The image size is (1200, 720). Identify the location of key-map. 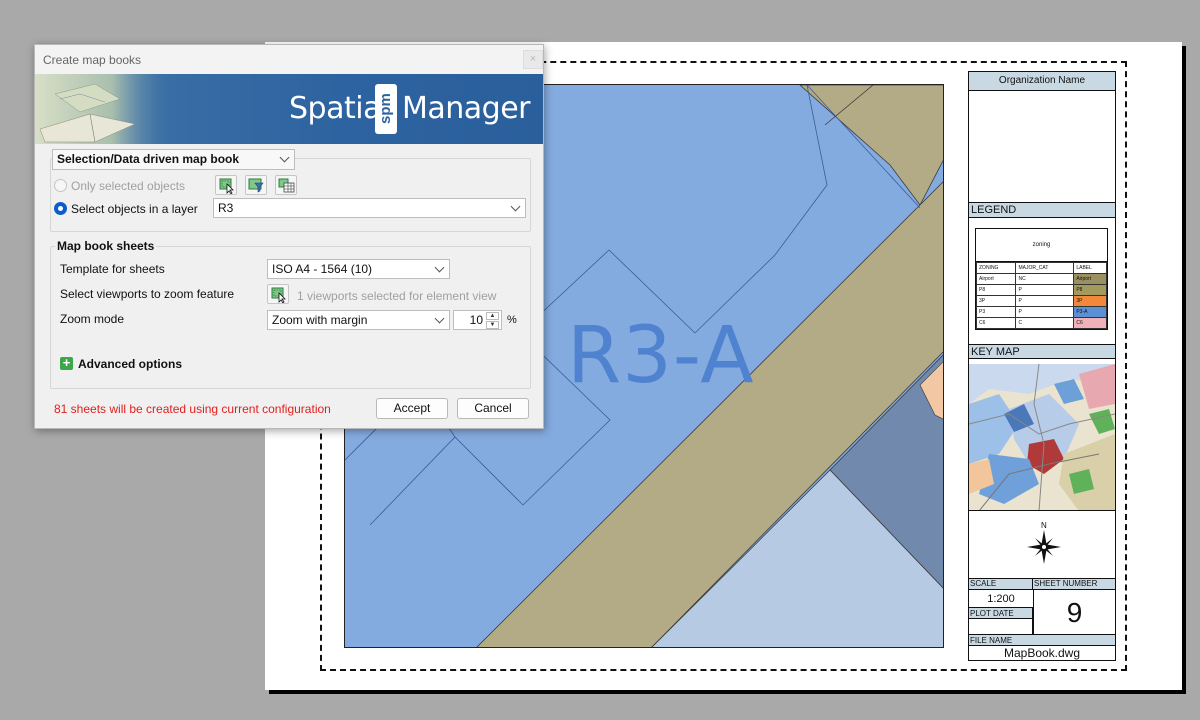
(1042, 437).